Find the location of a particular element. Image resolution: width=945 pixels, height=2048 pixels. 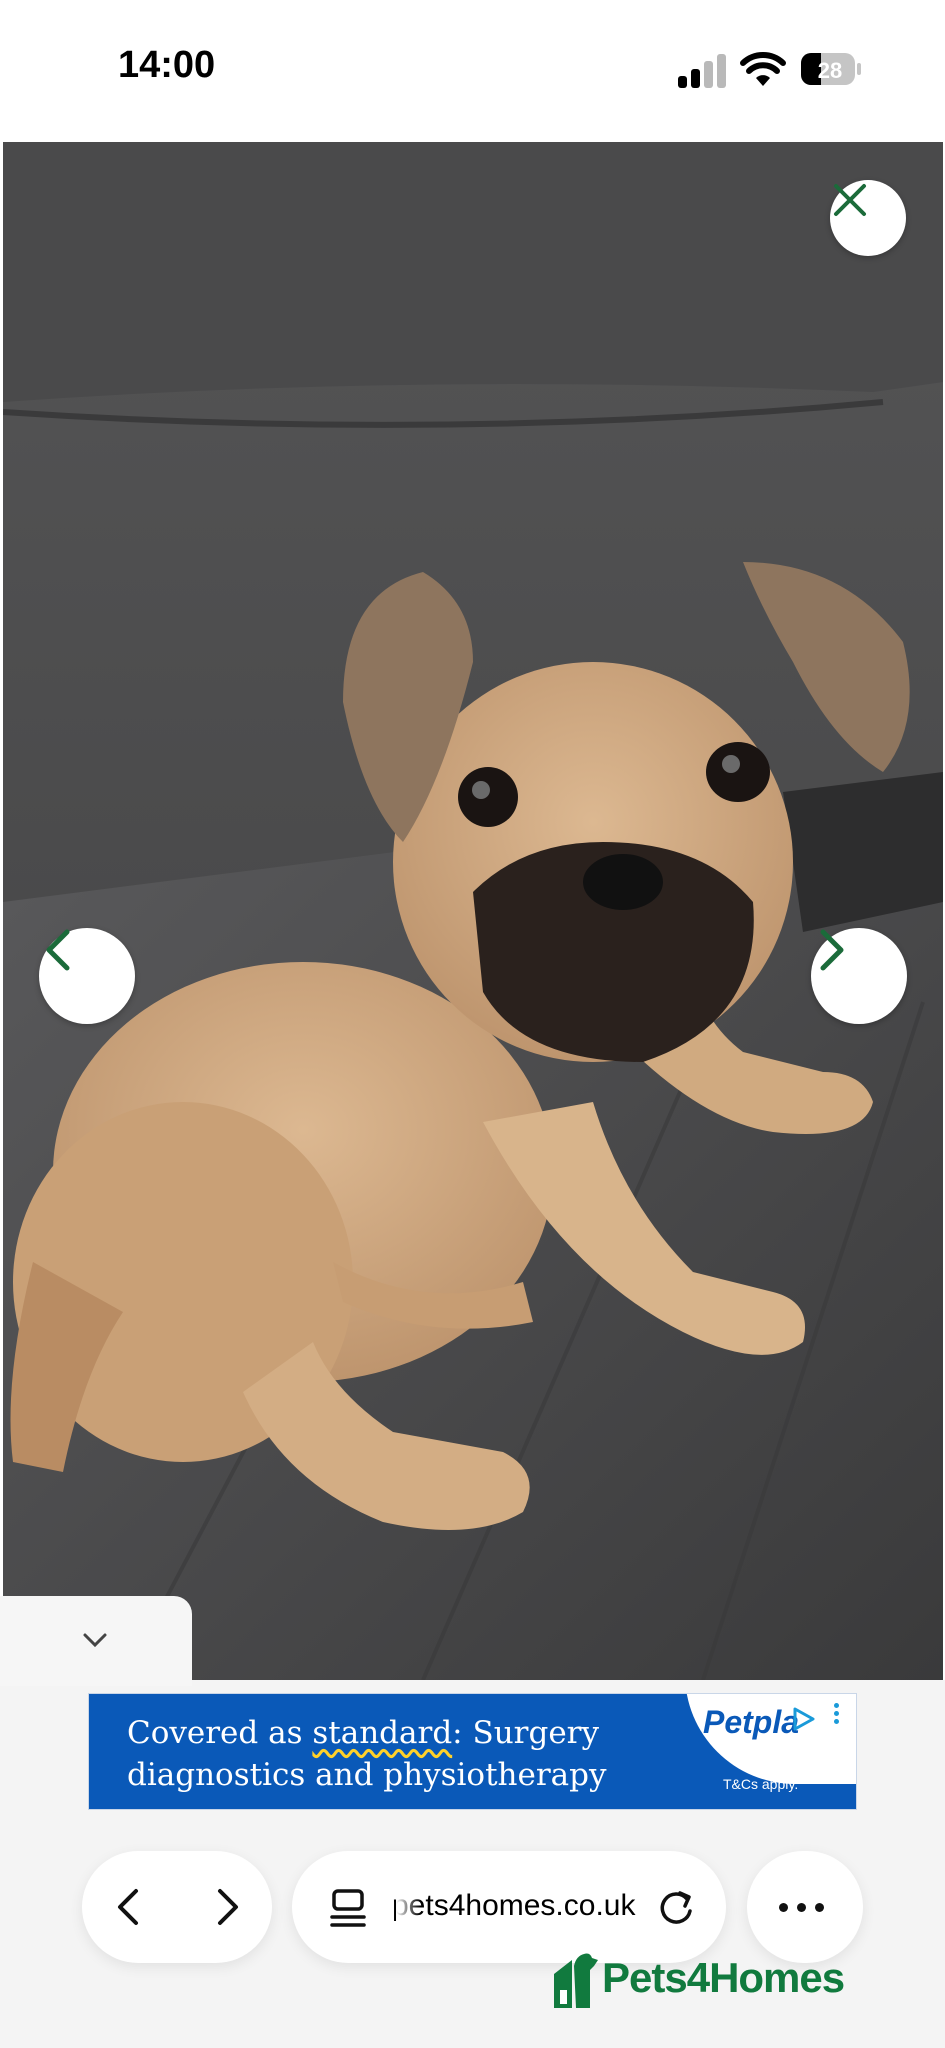

collapse-tab is located at coordinates (96, 1641).